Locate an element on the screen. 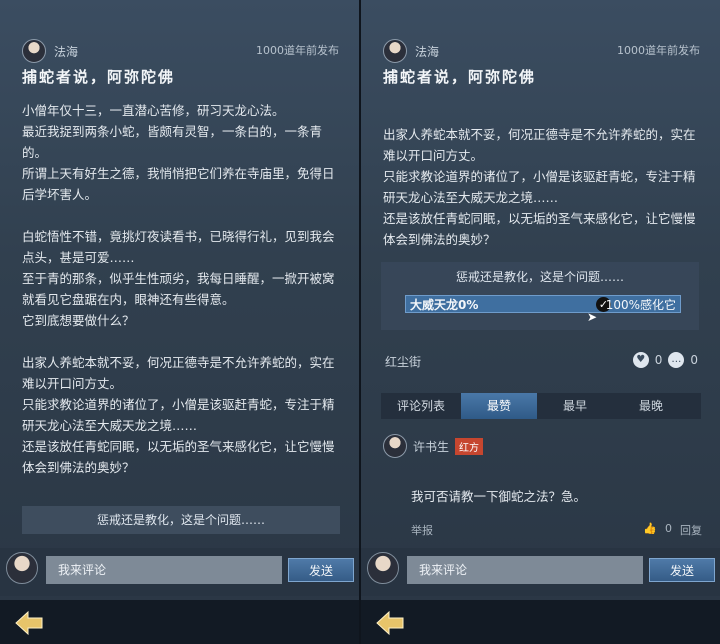  comment-actions: 👍 0 回复 is located at coordinates (672, 530).